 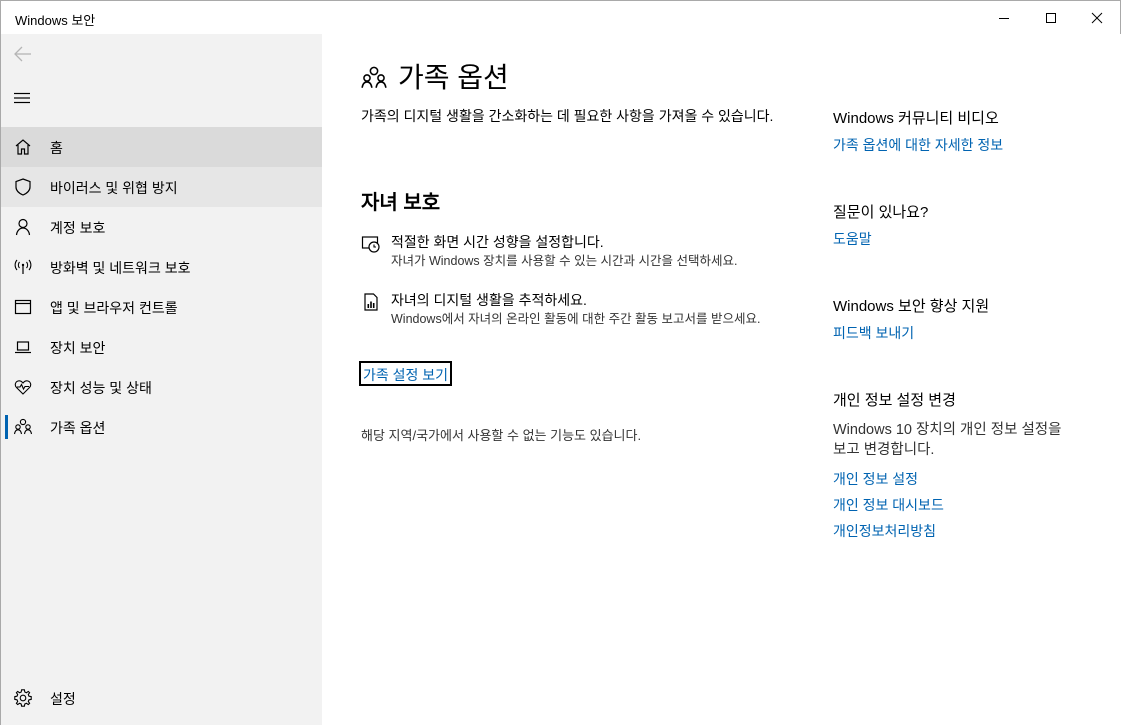 I want to click on screen-clock-icon, so click(x=370, y=244).